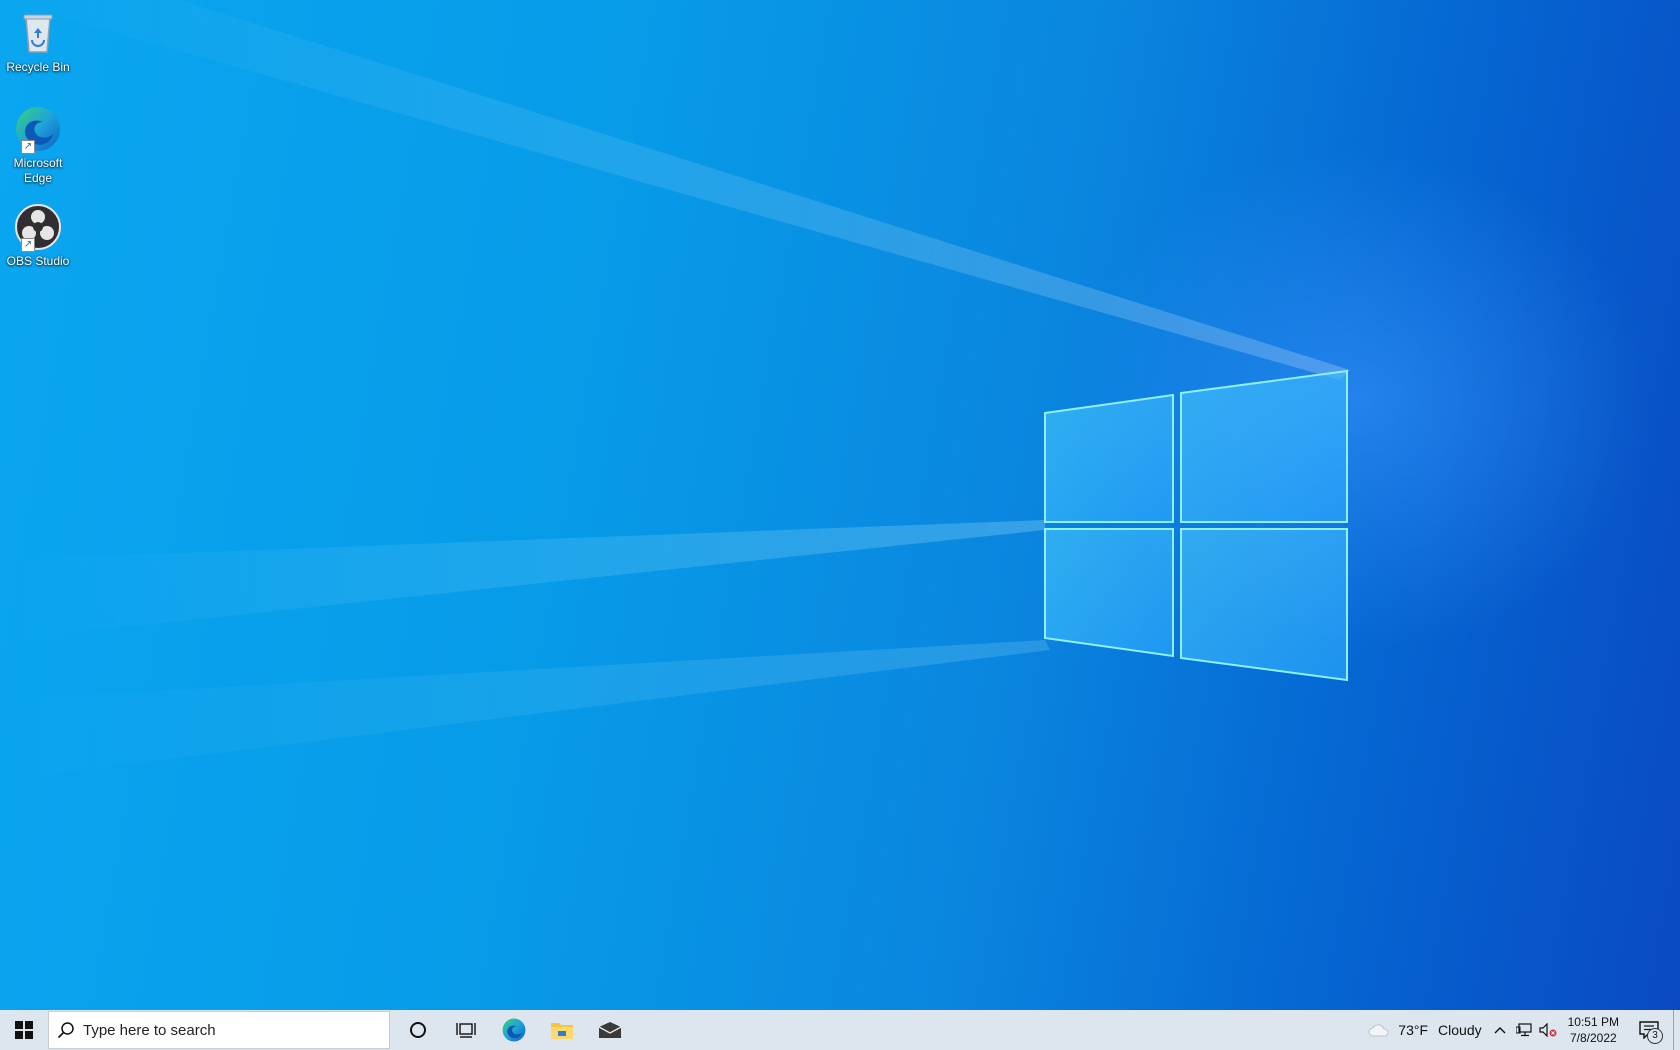 The image size is (1680, 1050). What do you see at coordinates (219, 1030) in the screenshot?
I see `taskbar-search-box: Type here to search` at bounding box center [219, 1030].